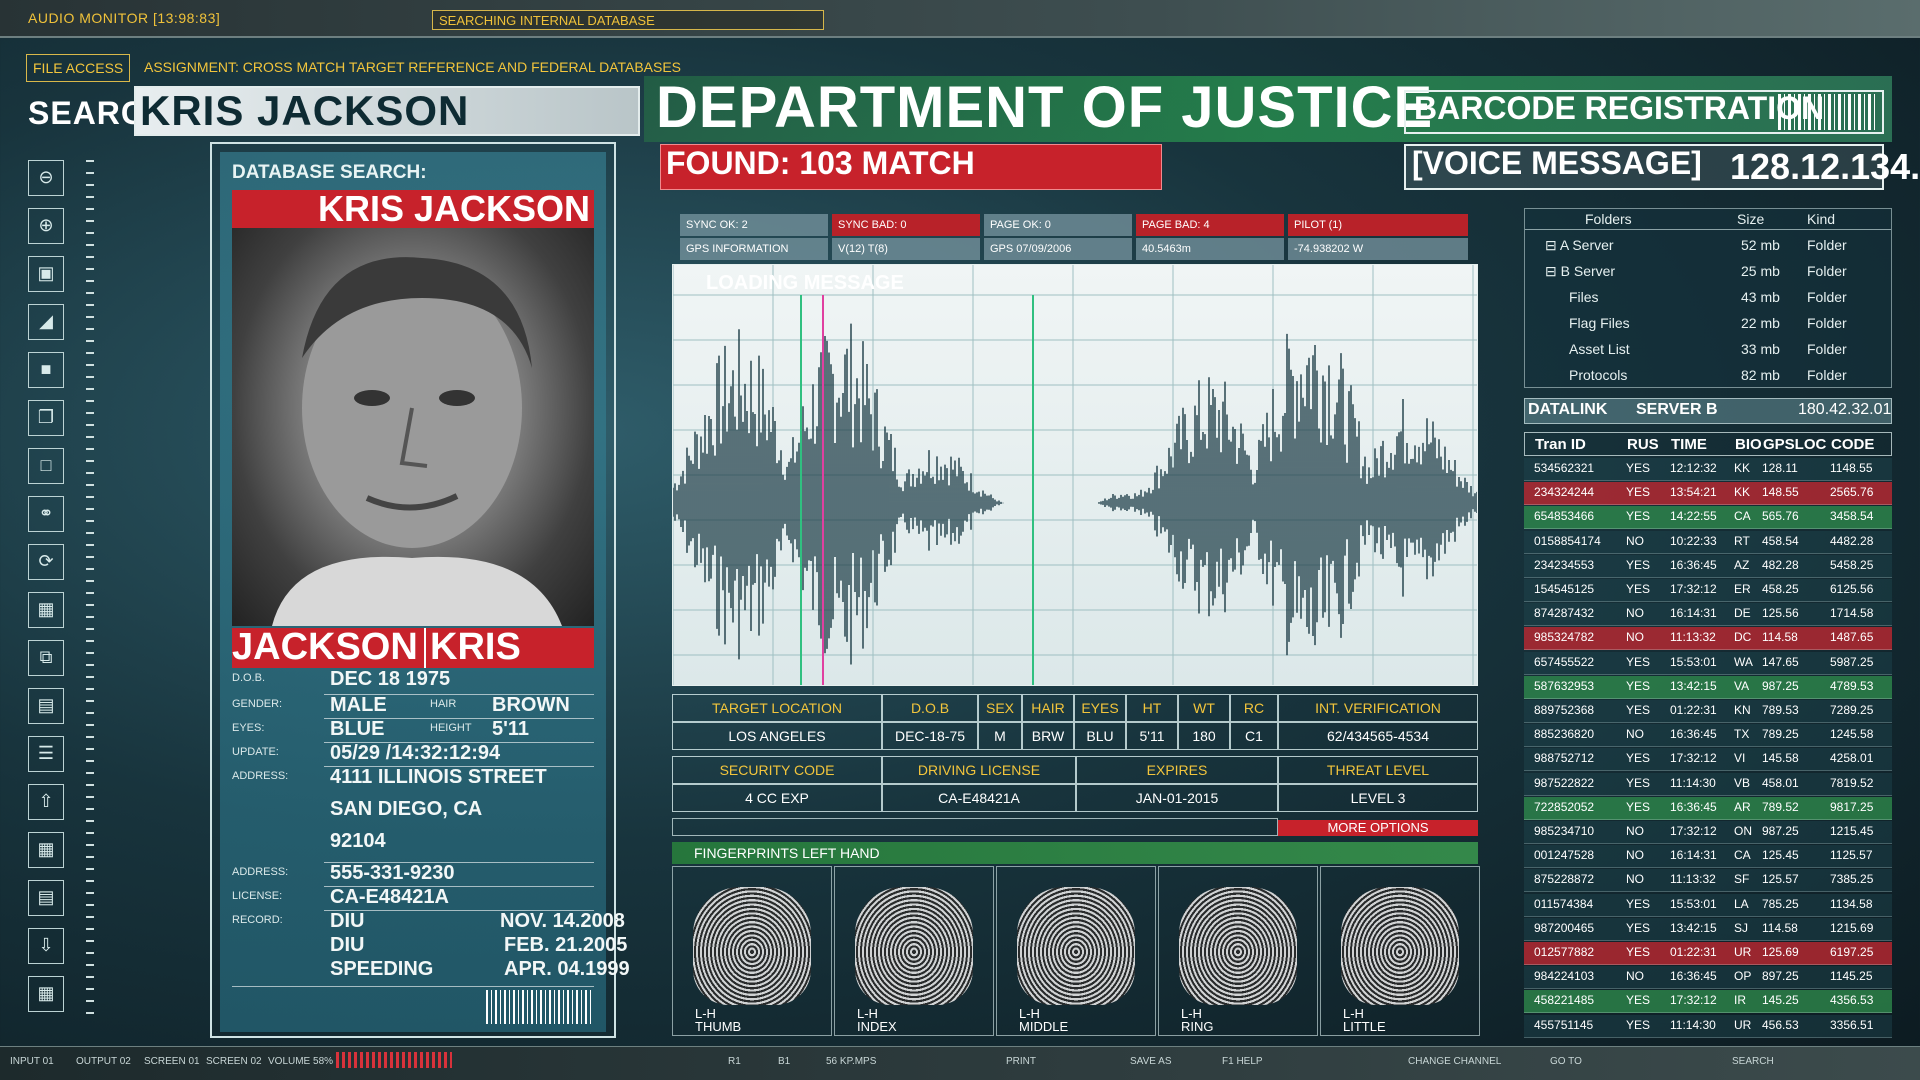 This screenshot has height=1080, width=1920. I want to click on table-row: 987200465 YES 13:42:15 SJ 114.58 1215.69, so click(1708, 929).